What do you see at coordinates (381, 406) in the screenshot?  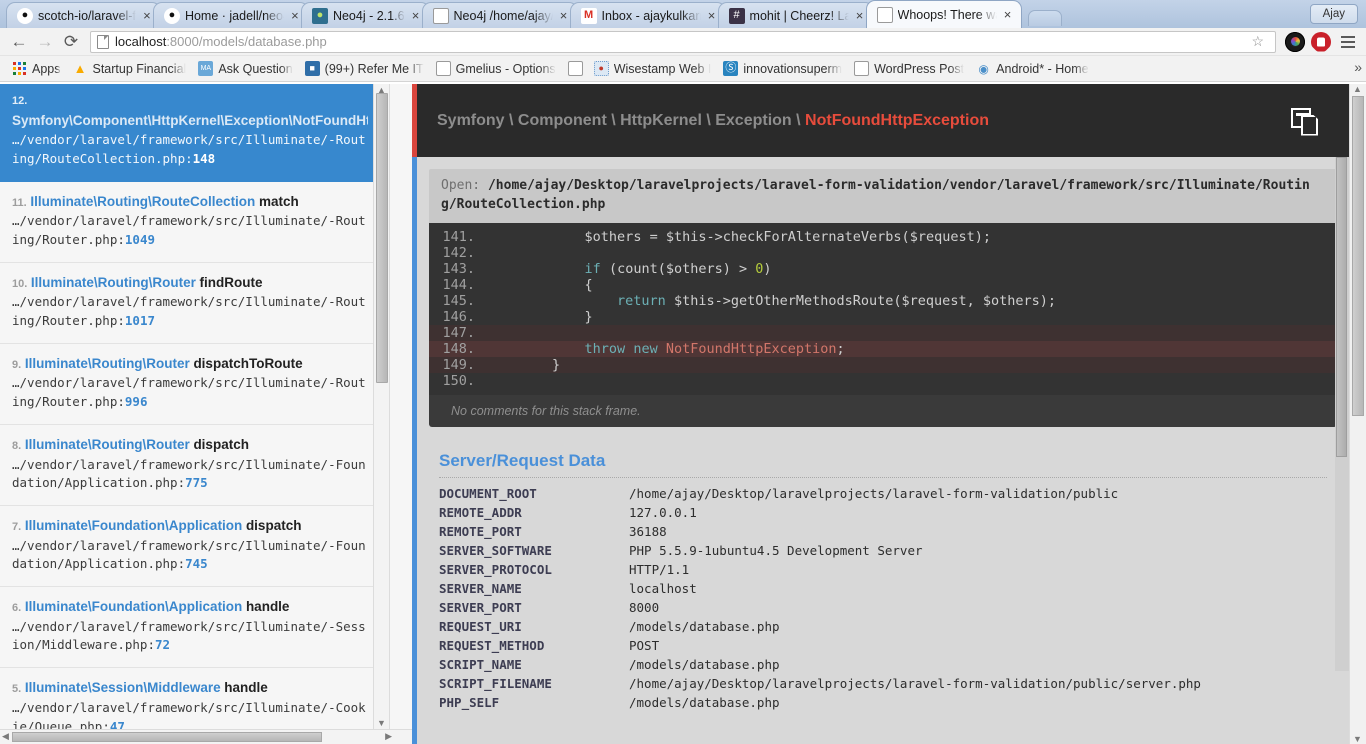 I see `stack-frames-vertical-scrollbar: ▲ ▼` at bounding box center [381, 406].